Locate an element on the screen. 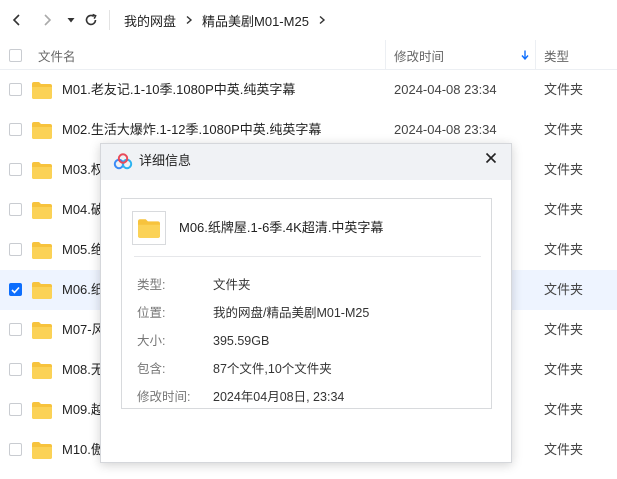  file-name: M07-风 is located at coordinates (83, 330).